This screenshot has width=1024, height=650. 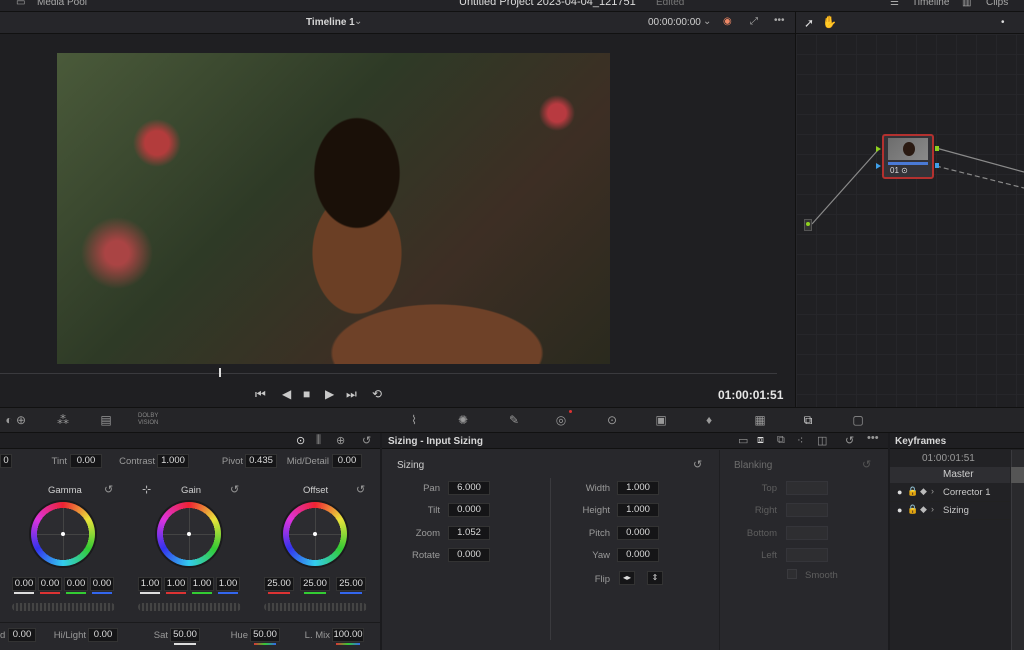 What do you see at coordinates (923, 509) in the screenshot?
I see `sizing-keyframe-icon: ◆` at bounding box center [923, 509].